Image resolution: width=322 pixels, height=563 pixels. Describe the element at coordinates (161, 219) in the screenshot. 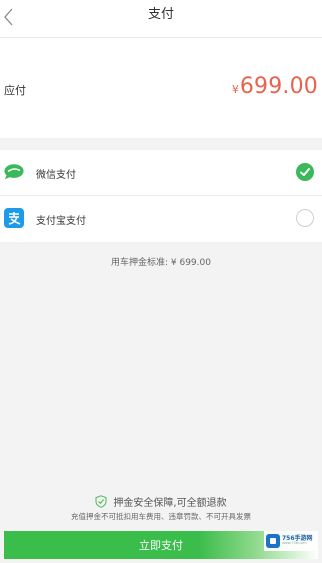

I see `method-alipay: 支付宝支付` at that location.